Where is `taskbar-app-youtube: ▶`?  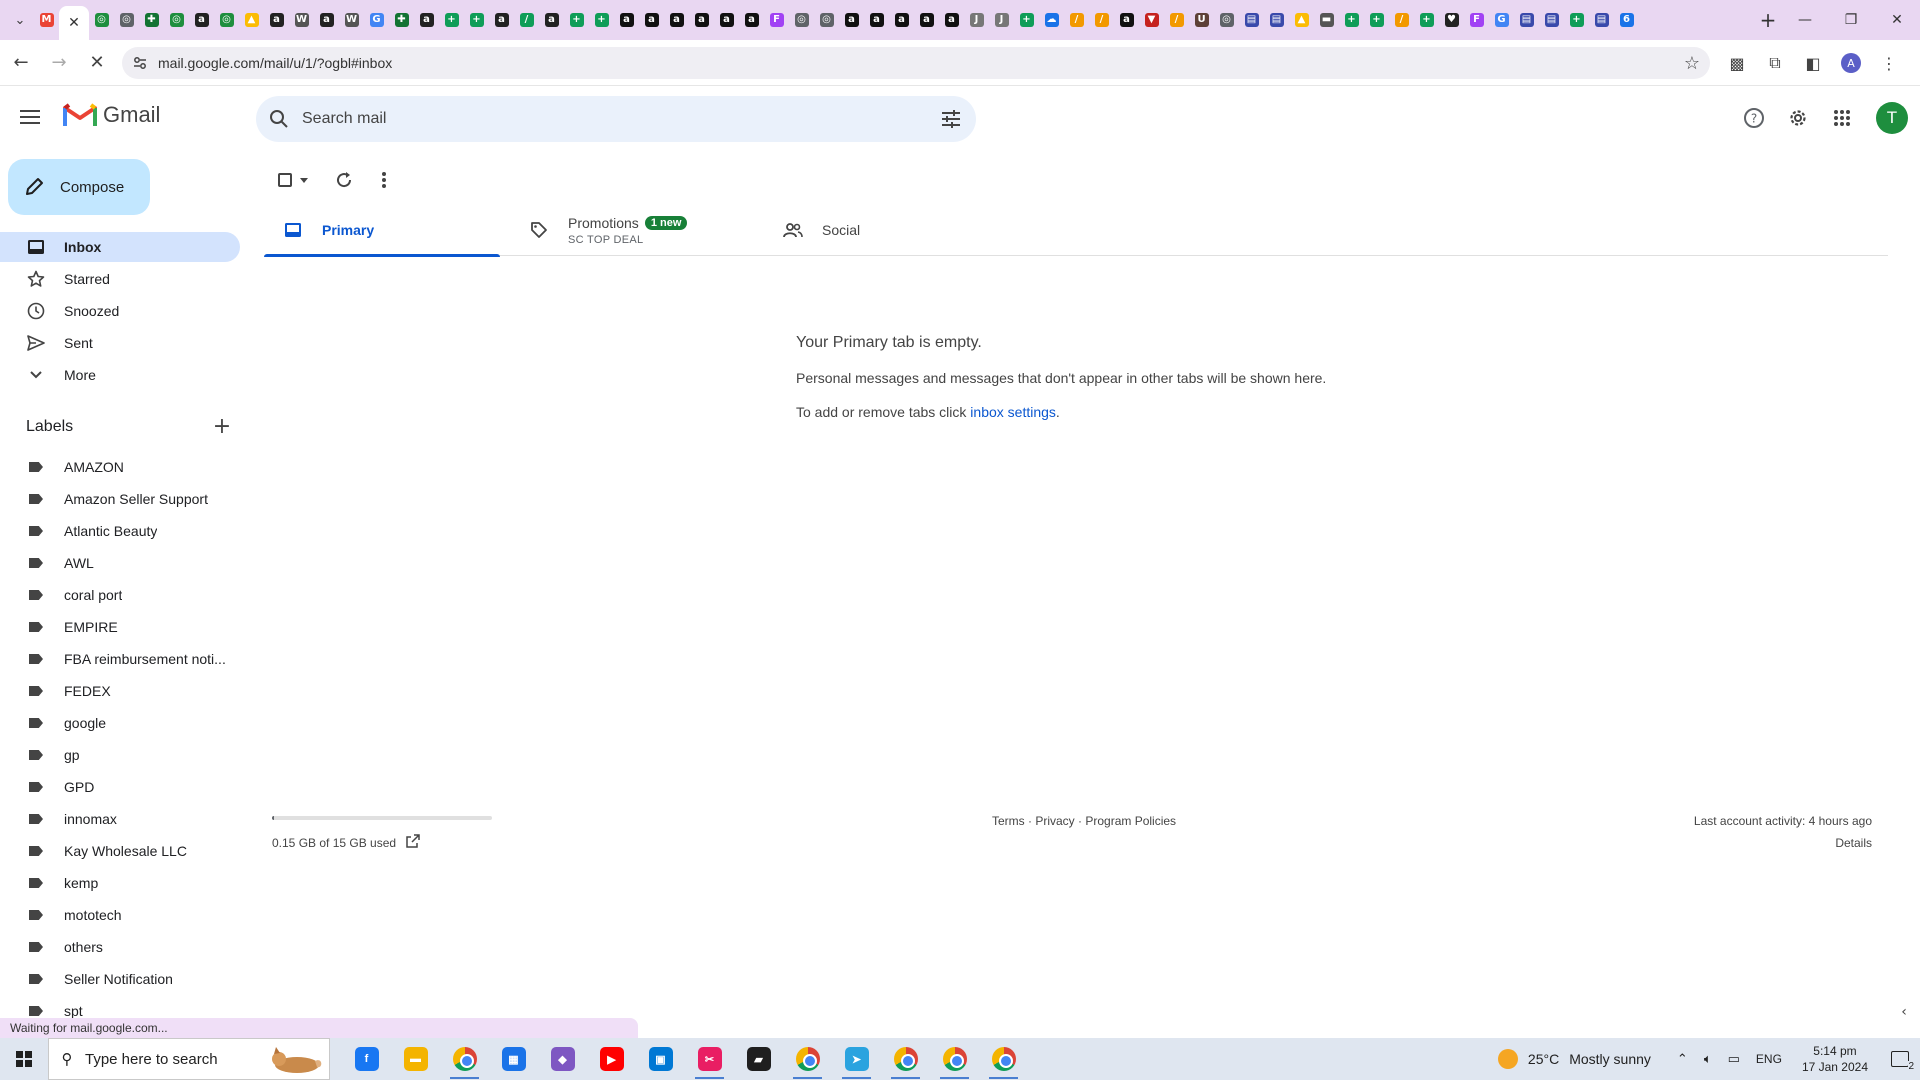 taskbar-app-youtube: ▶ is located at coordinates (611, 1059).